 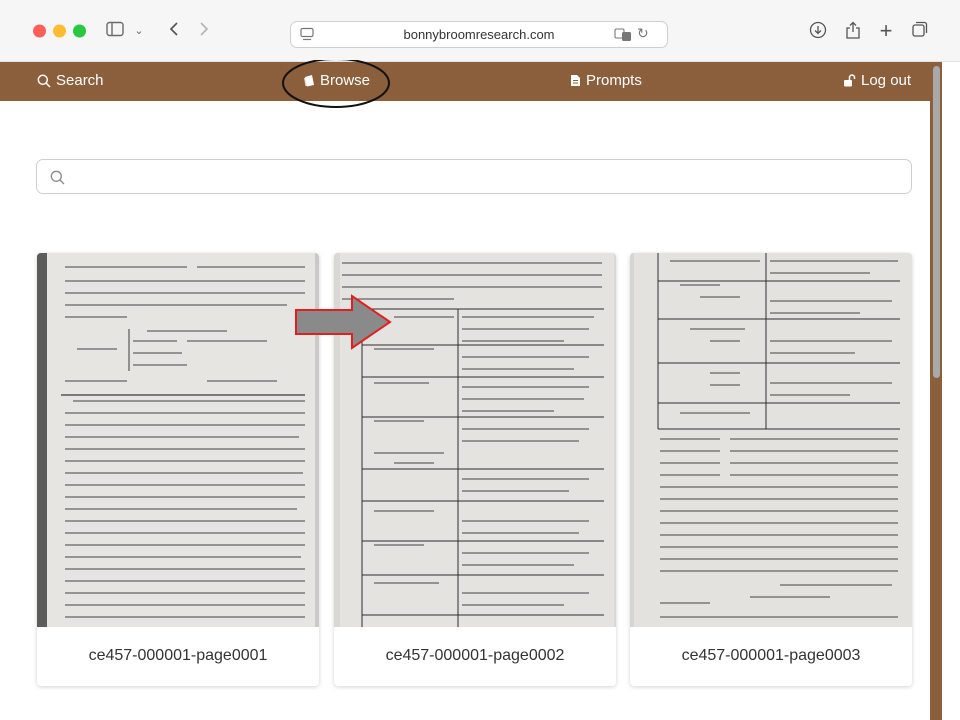 I want to click on minimize-window-button, so click(x=59, y=31).